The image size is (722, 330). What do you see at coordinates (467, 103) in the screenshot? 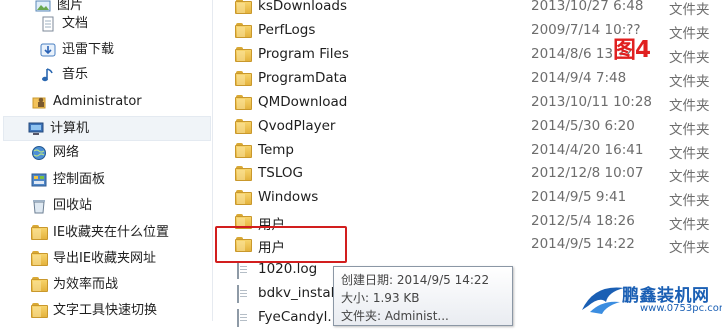
I see `file-row: QMDownload 2013/10/11 10:28 文件夹` at bounding box center [467, 103].